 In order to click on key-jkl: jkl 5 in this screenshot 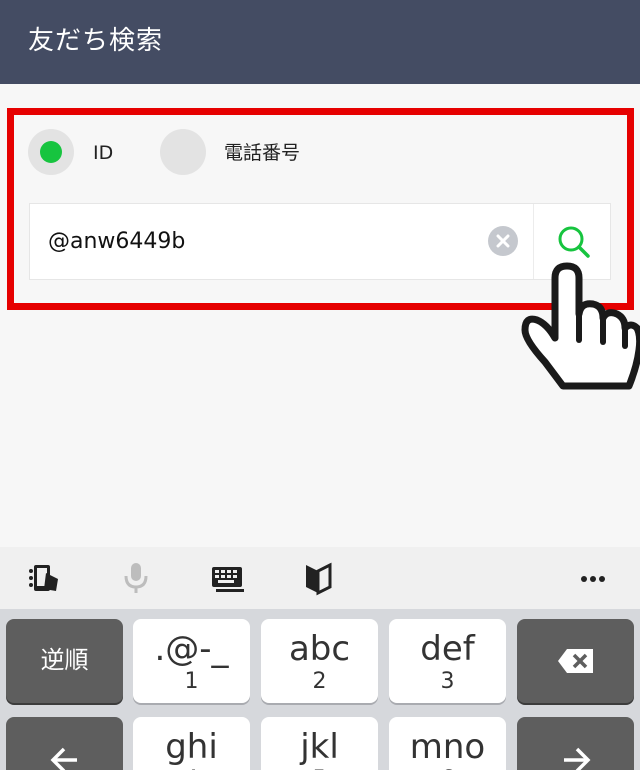, I will do `click(319, 743)`.